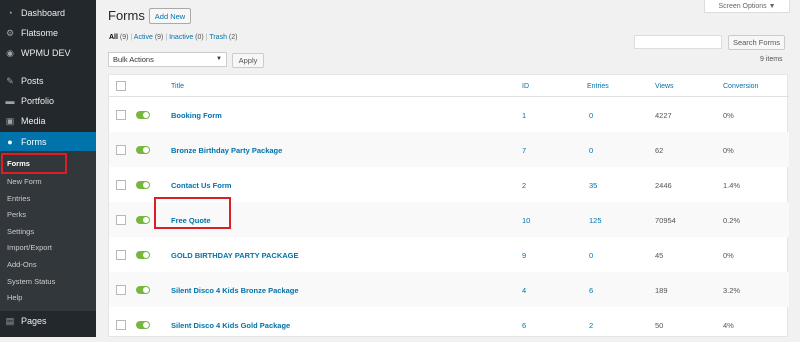 Image resolution: width=800 pixels, height=342 pixels. Describe the element at coordinates (747, 6) in the screenshot. I see `screen-options-button: Screen Options ▼` at that location.